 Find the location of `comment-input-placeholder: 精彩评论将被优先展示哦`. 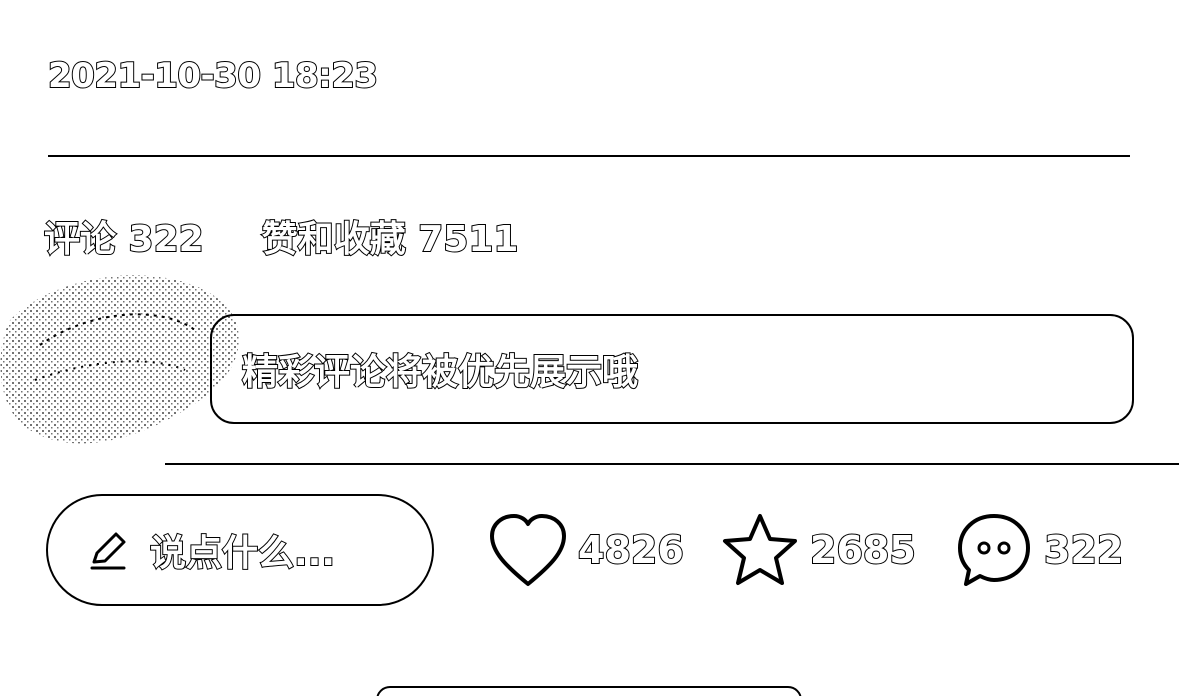

comment-input-placeholder: 精彩评论将被优先展示哦 is located at coordinates (440, 372).